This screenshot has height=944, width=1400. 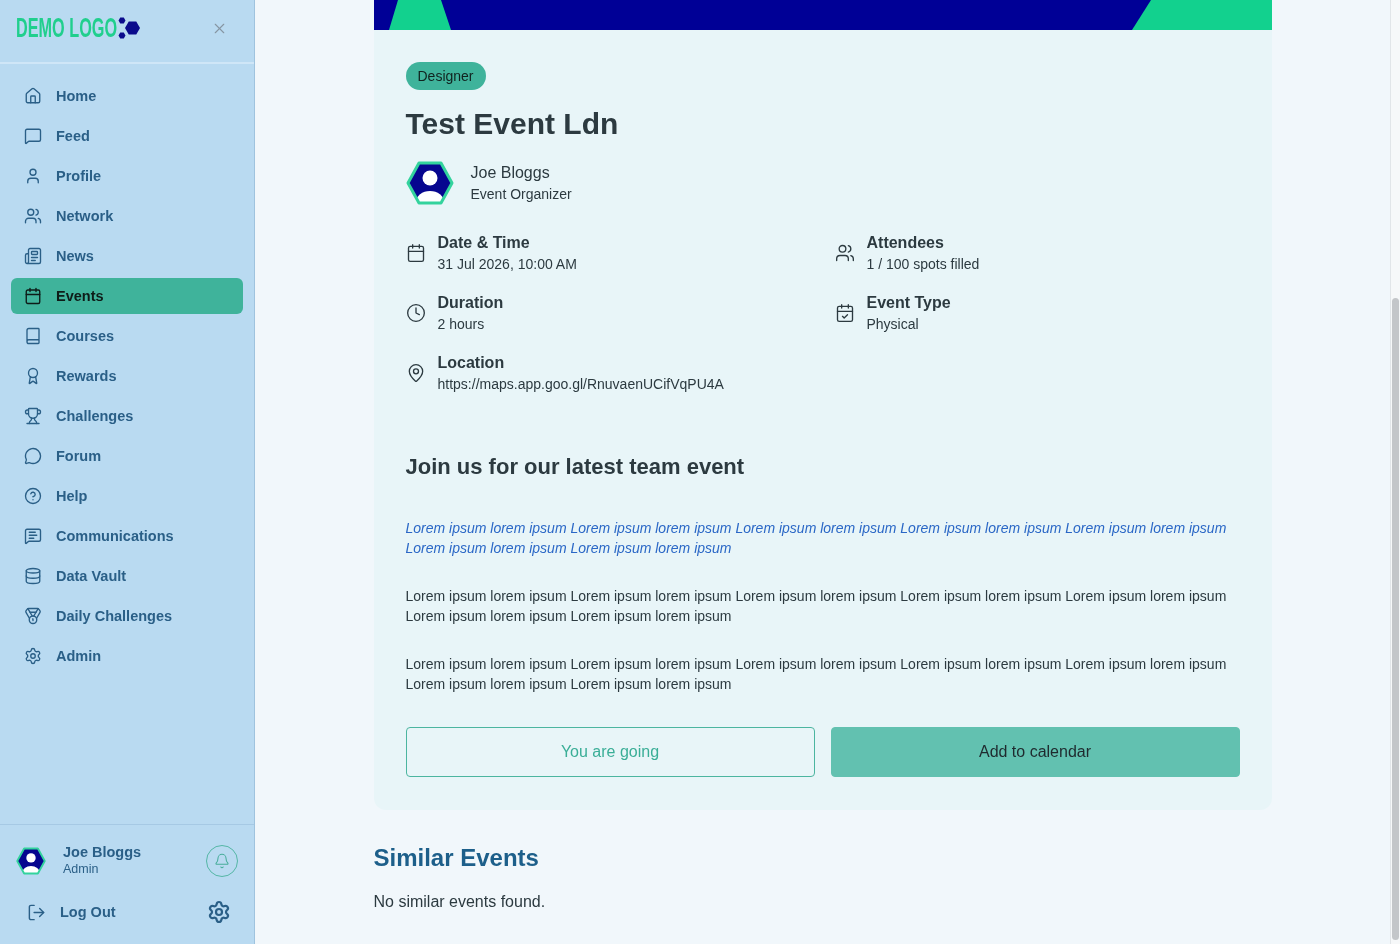 What do you see at coordinates (127, 456) in the screenshot?
I see `nav-item: Forum` at bounding box center [127, 456].